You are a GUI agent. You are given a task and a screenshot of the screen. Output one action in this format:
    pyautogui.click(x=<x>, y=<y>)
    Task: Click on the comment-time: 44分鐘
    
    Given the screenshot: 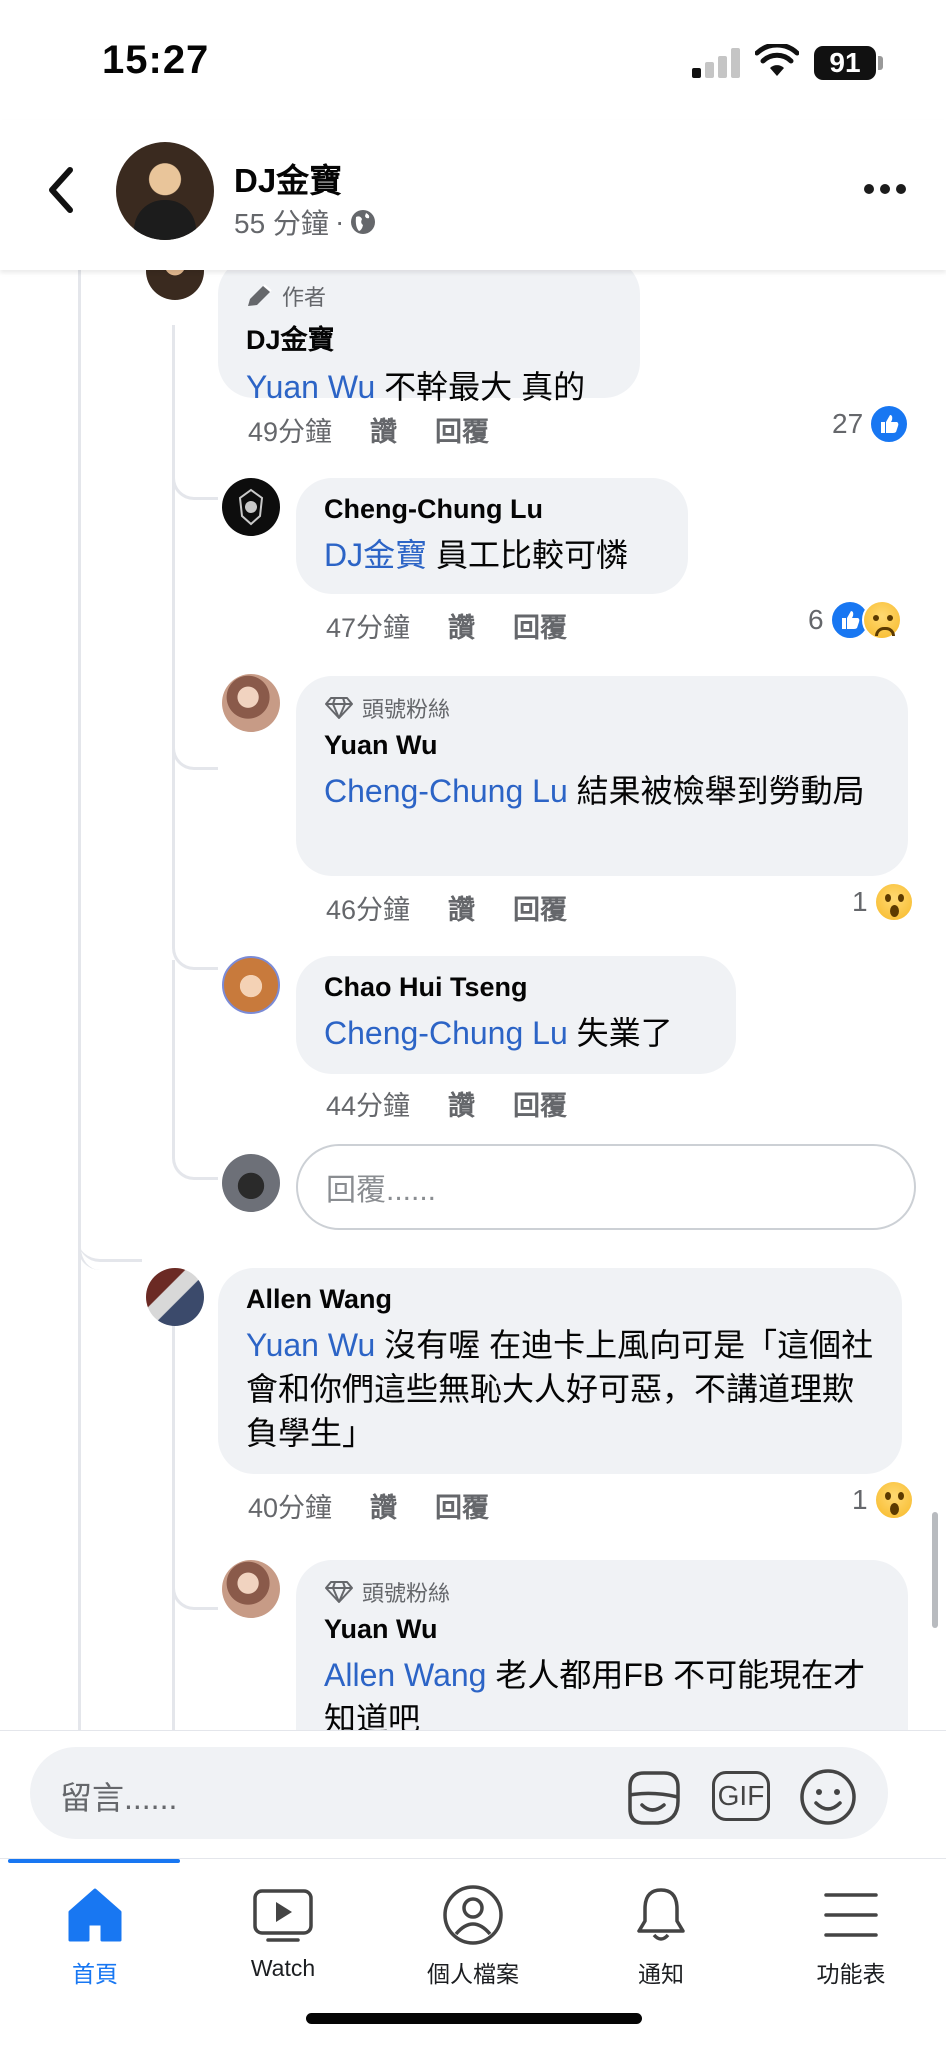 What is the action you would take?
    pyautogui.click(x=368, y=1106)
    